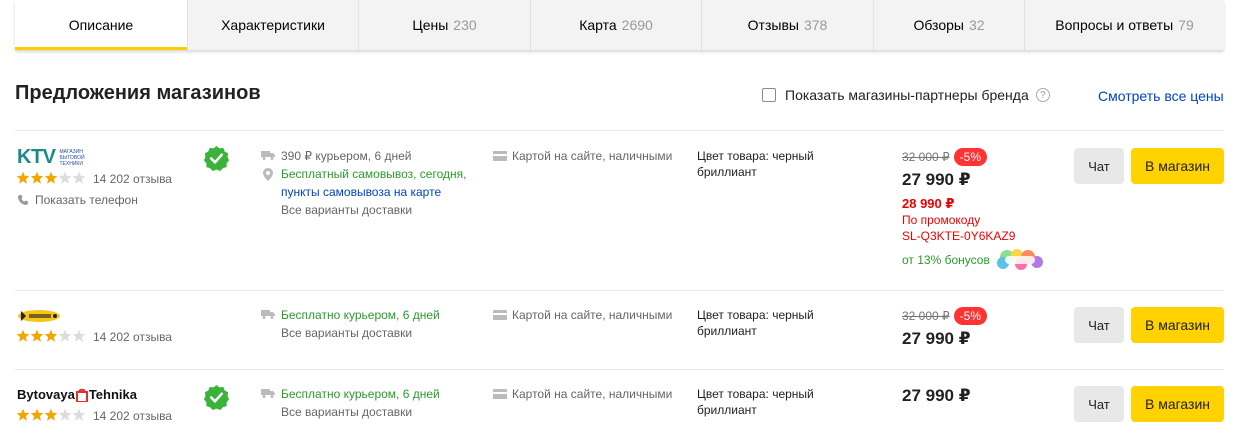 The height and width of the screenshot is (446, 1240). Describe the element at coordinates (374, 174) in the screenshot. I see `delivery-pickup: Бесплатный самовывоз, сегодня,` at that location.